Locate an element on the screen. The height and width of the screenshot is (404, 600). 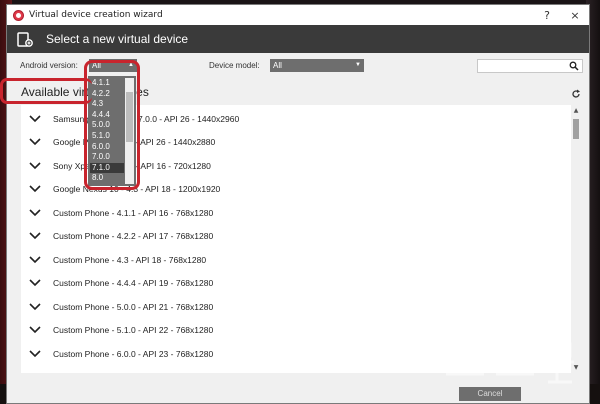
device-row: Custom Phone - 4.2.2 - API 17 - 768x1280 is located at coordinates (295, 236).